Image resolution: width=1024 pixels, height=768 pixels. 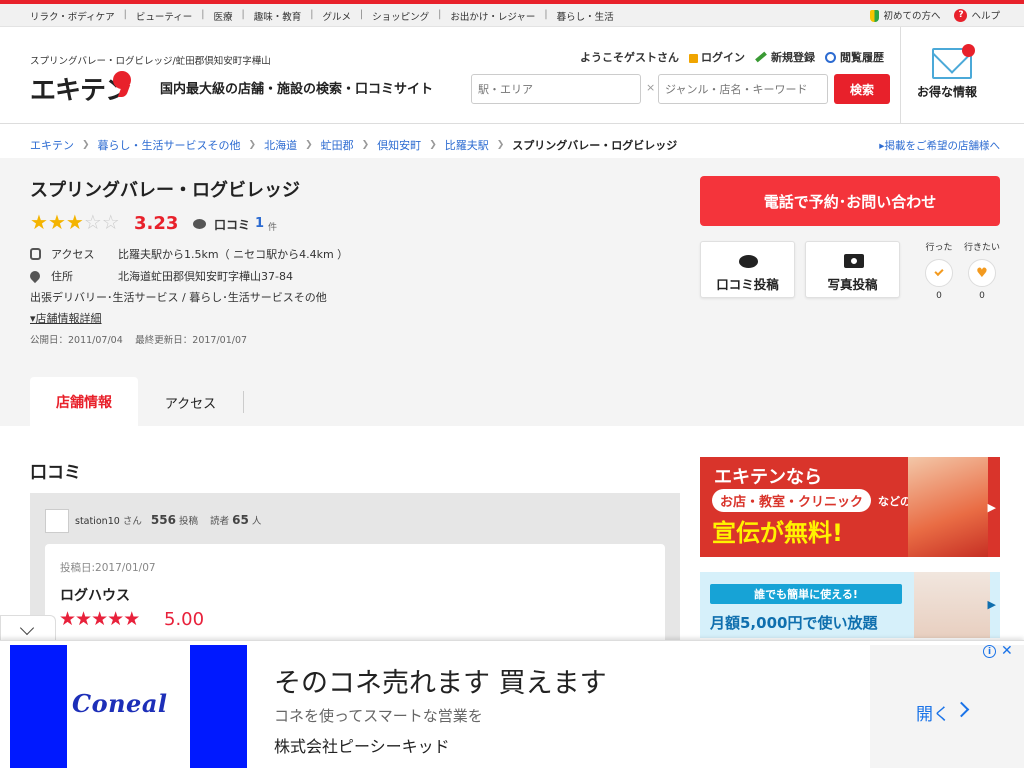 What do you see at coordinates (985, 15) in the screenshot?
I see `help-link: ヘルプ` at bounding box center [985, 15].